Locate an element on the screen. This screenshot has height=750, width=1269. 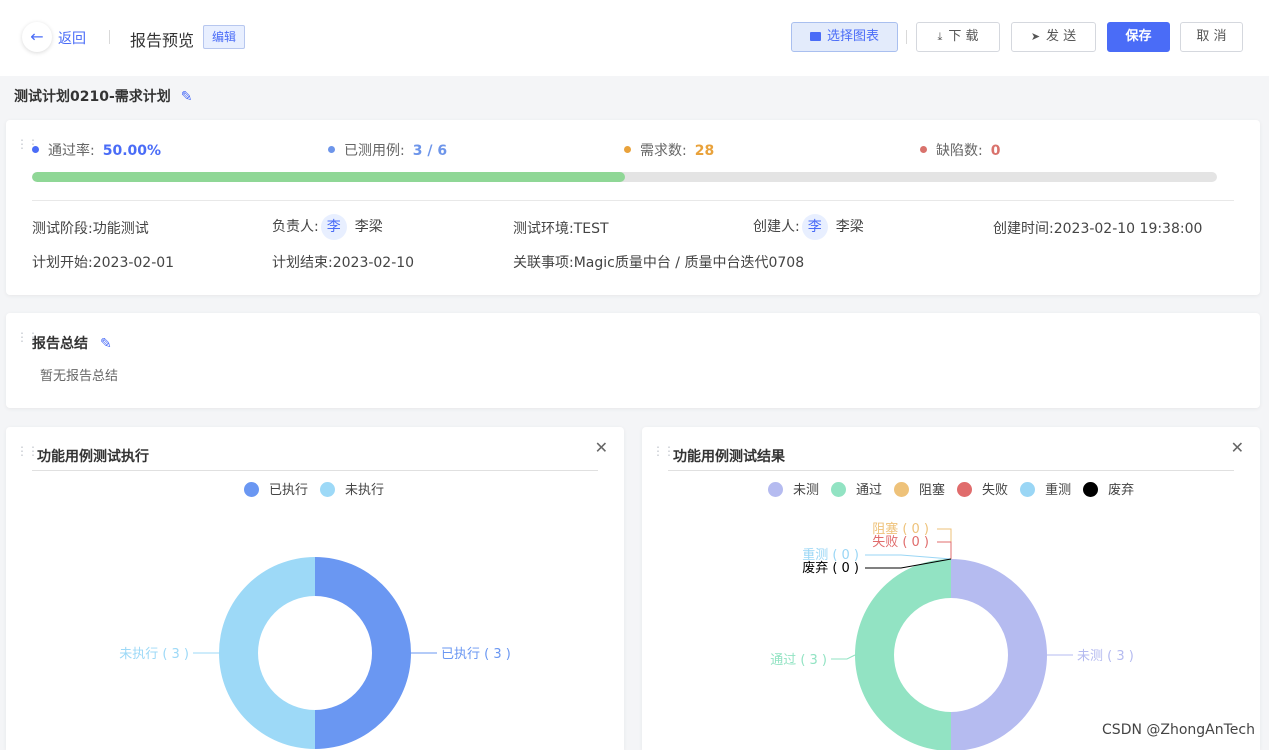
tested-cases-value: 3 / 6 is located at coordinates (430, 151).